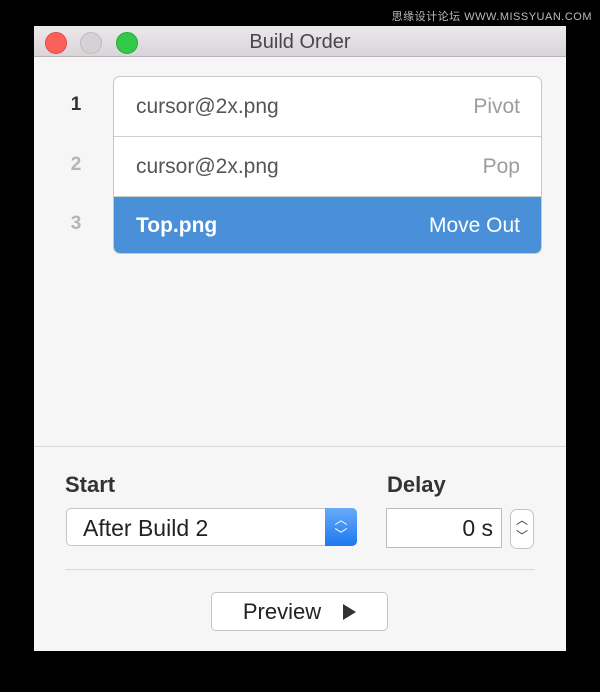 The width and height of the screenshot is (600, 692). I want to click on start-popup: After Build 2 ︿ ﹀, so click(211, 527).